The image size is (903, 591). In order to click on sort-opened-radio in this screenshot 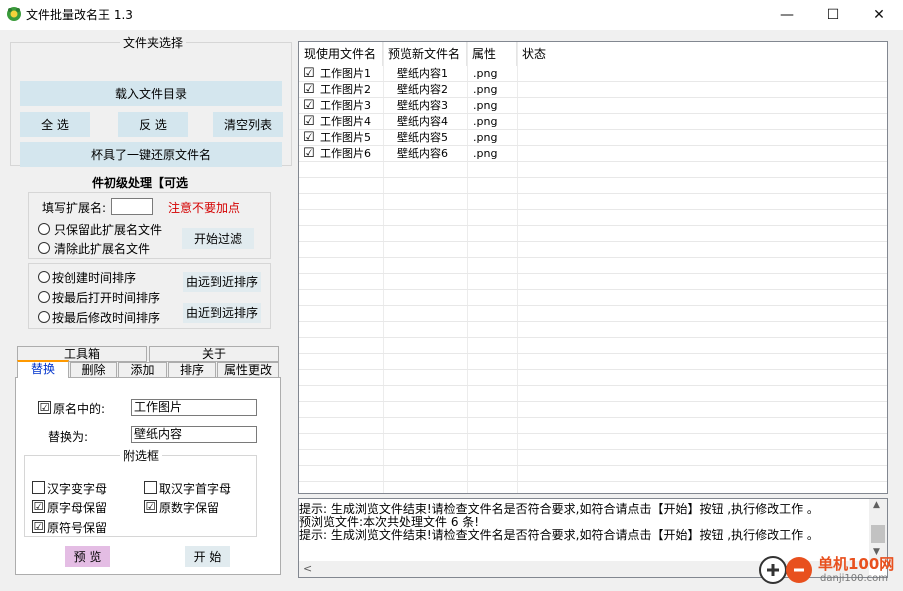, I will do `click(44, 297)`.